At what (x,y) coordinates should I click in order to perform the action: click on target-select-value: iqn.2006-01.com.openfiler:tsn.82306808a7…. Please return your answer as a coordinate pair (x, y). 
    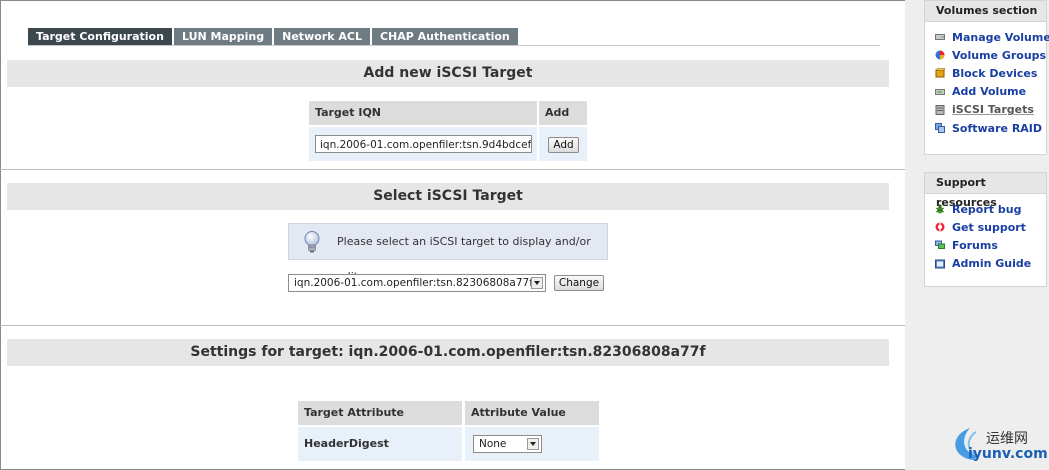
    Looking at the image, I should click on (413, 283).